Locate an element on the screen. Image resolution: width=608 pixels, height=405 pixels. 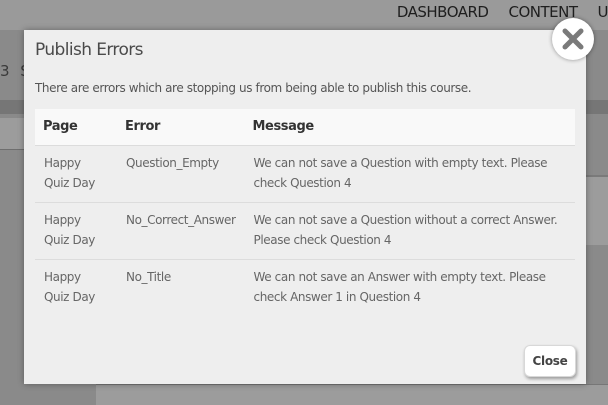
cell-error: Question_Empty is located at coordinates (181, 174).